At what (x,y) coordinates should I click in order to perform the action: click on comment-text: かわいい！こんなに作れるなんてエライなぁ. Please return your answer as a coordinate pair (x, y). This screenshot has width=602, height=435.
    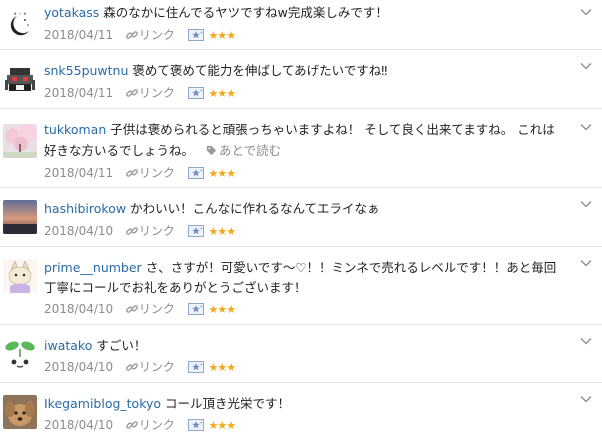
    Looking at the image, I should click on (255, 208).